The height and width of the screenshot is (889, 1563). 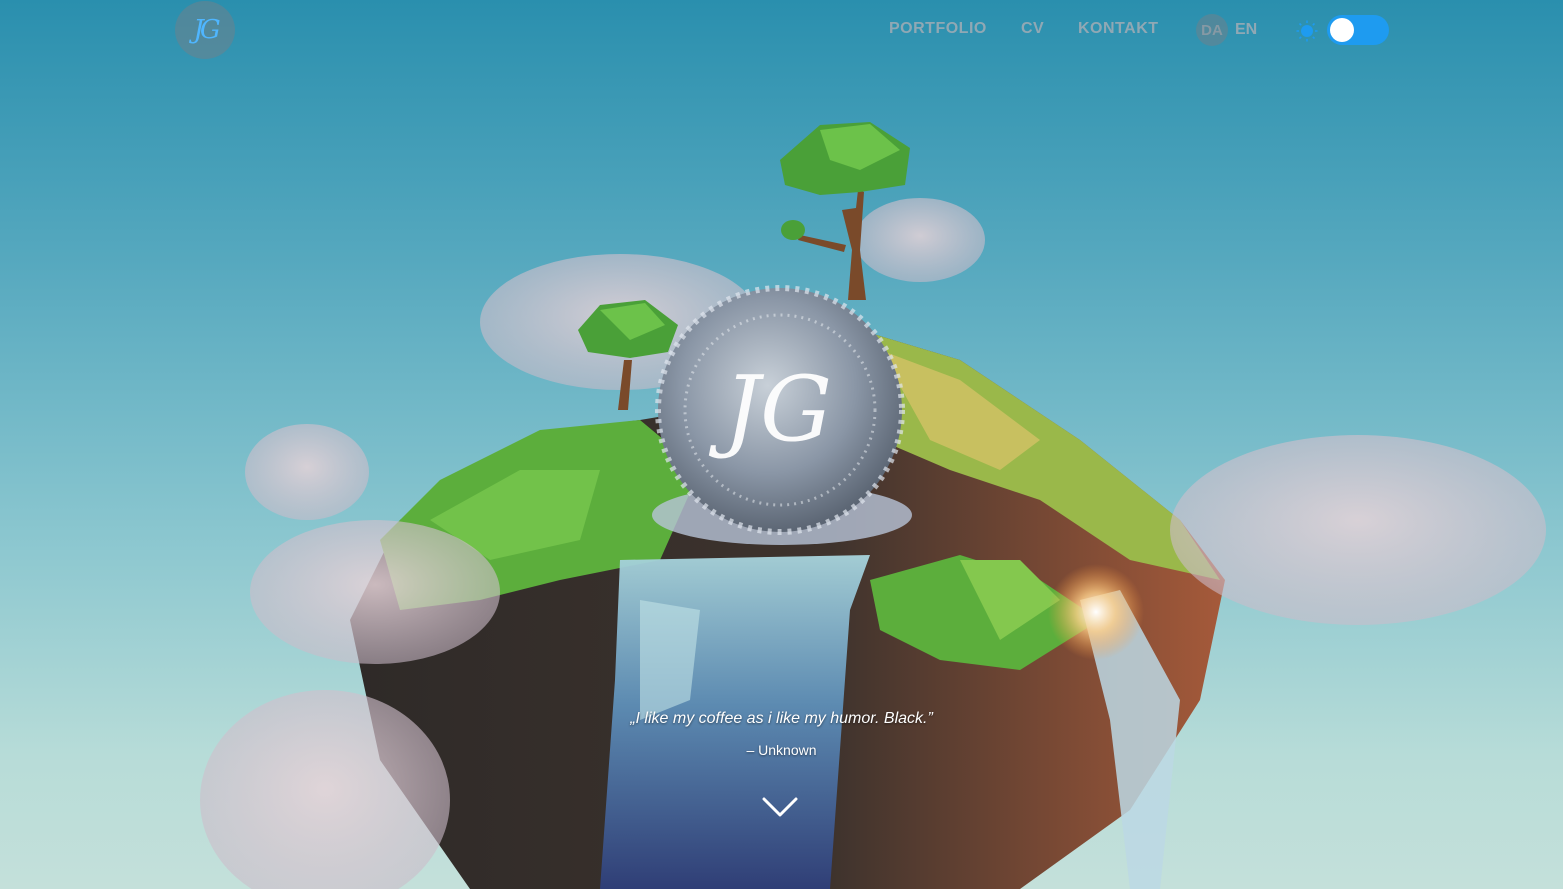 I want to click on language-da-label: DA, so click(x=1212, y=30).